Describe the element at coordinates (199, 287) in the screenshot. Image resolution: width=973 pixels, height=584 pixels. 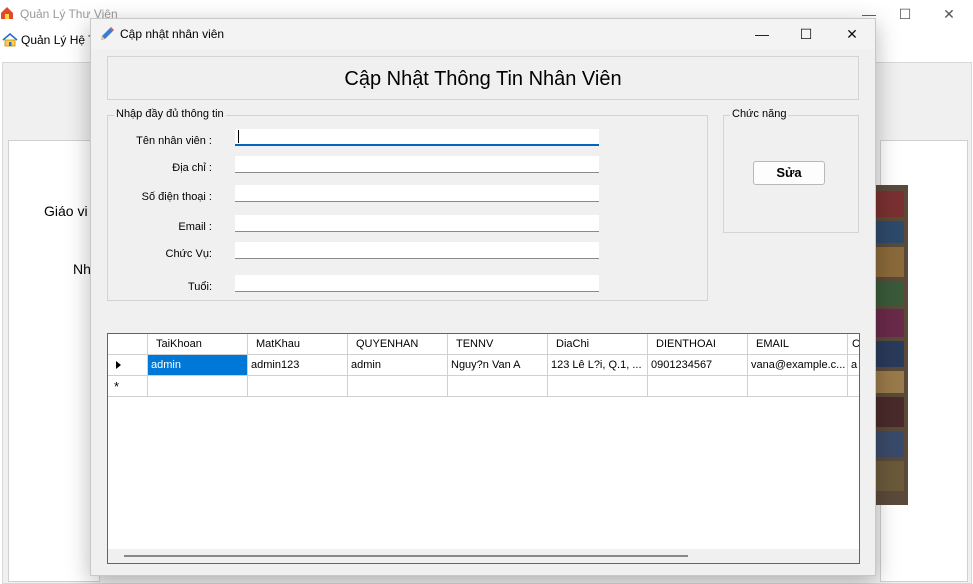
I see `age-label: Tuổi:` at that location.